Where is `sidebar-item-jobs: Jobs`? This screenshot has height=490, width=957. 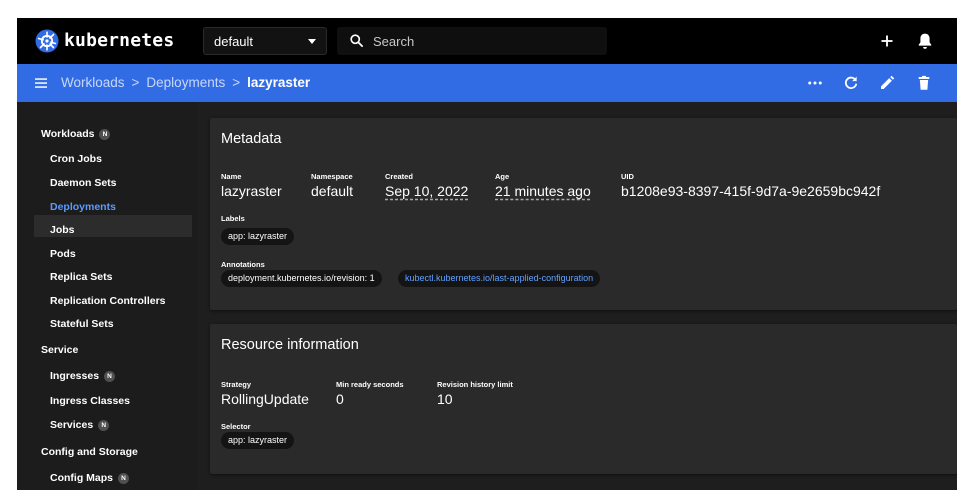
sidebar-item-jobs: Jobs is located at coordinates (62, 230).